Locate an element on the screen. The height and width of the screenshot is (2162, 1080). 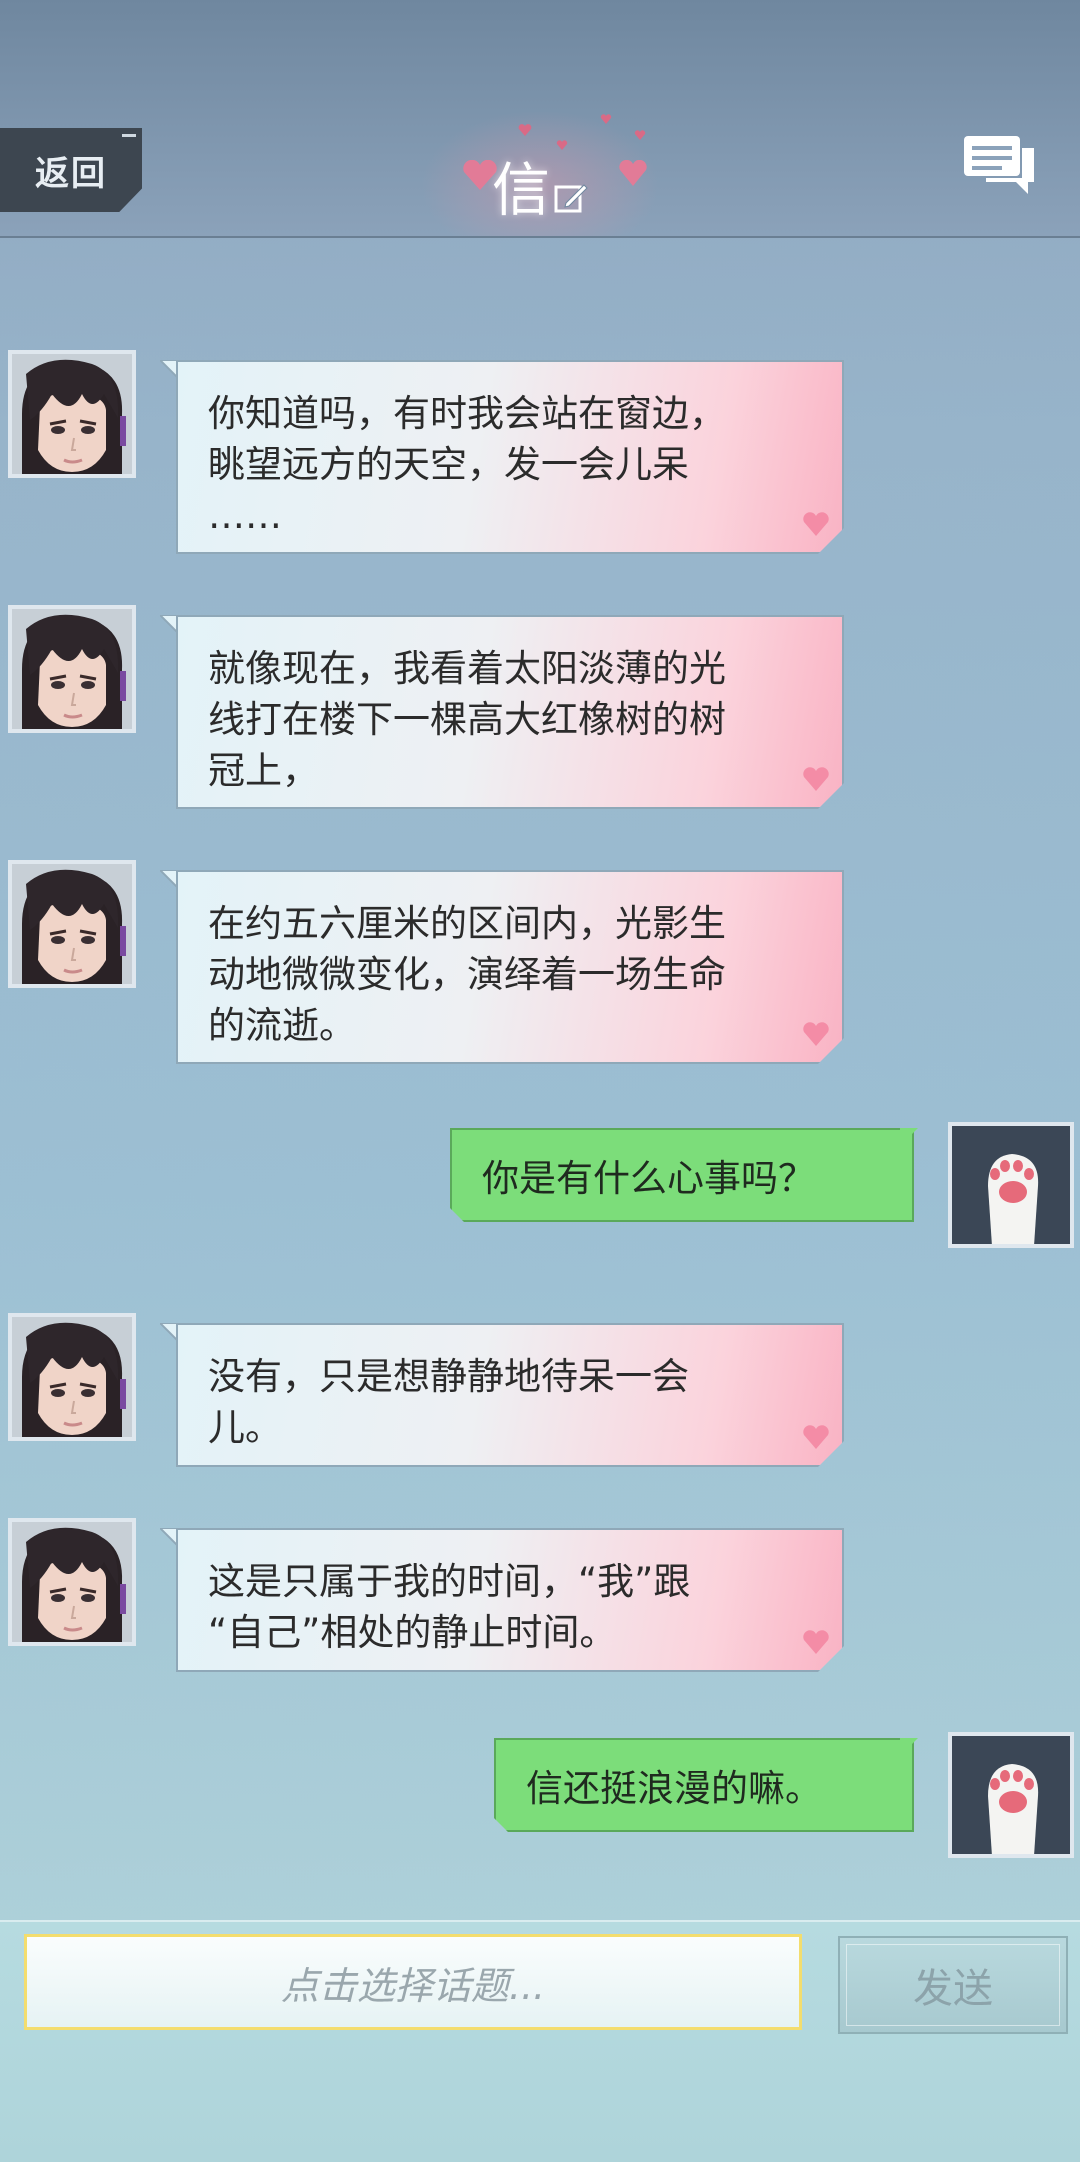
pencil-edit-icon is located at coordinates (571, 198).